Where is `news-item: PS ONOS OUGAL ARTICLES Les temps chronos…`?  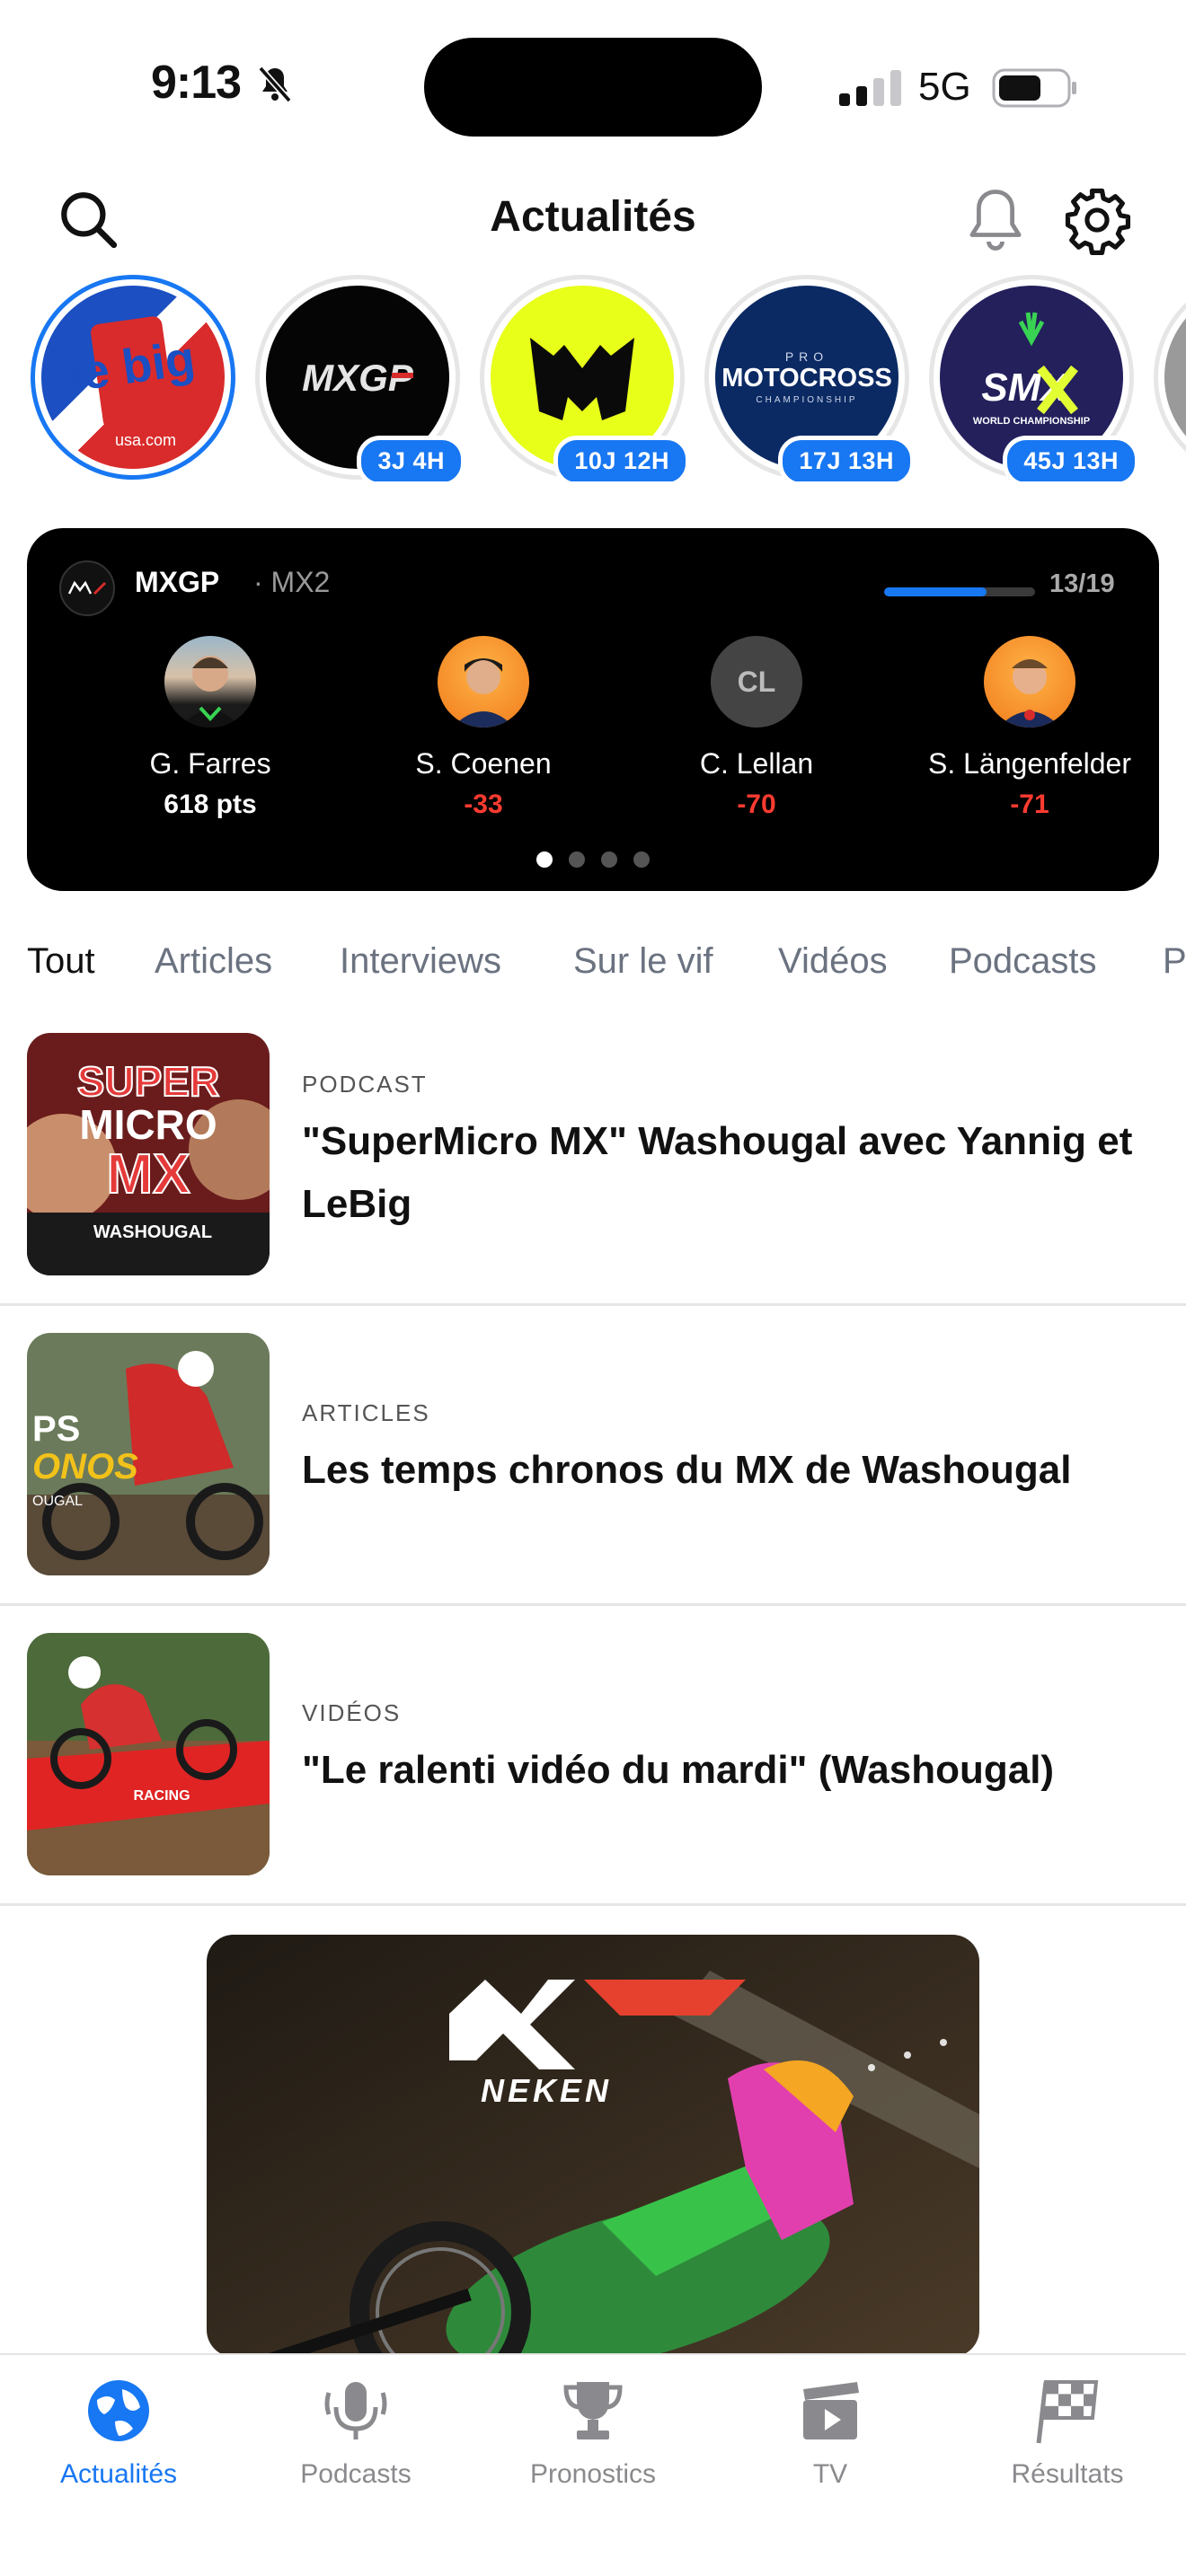
news-item: PS ONOS OUGAL ARTICLES Les temps chronos… is located at coordinates (593, 1456).